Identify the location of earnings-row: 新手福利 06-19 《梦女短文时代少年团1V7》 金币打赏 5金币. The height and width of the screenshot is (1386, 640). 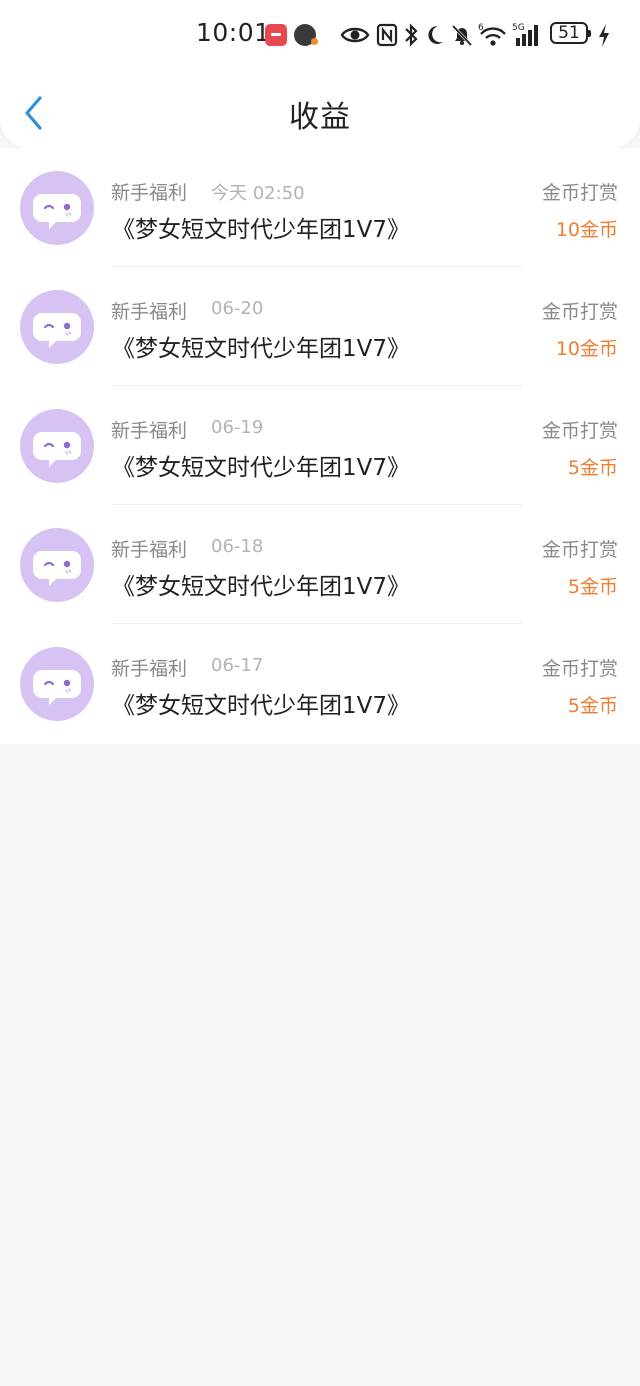
(320, 445).